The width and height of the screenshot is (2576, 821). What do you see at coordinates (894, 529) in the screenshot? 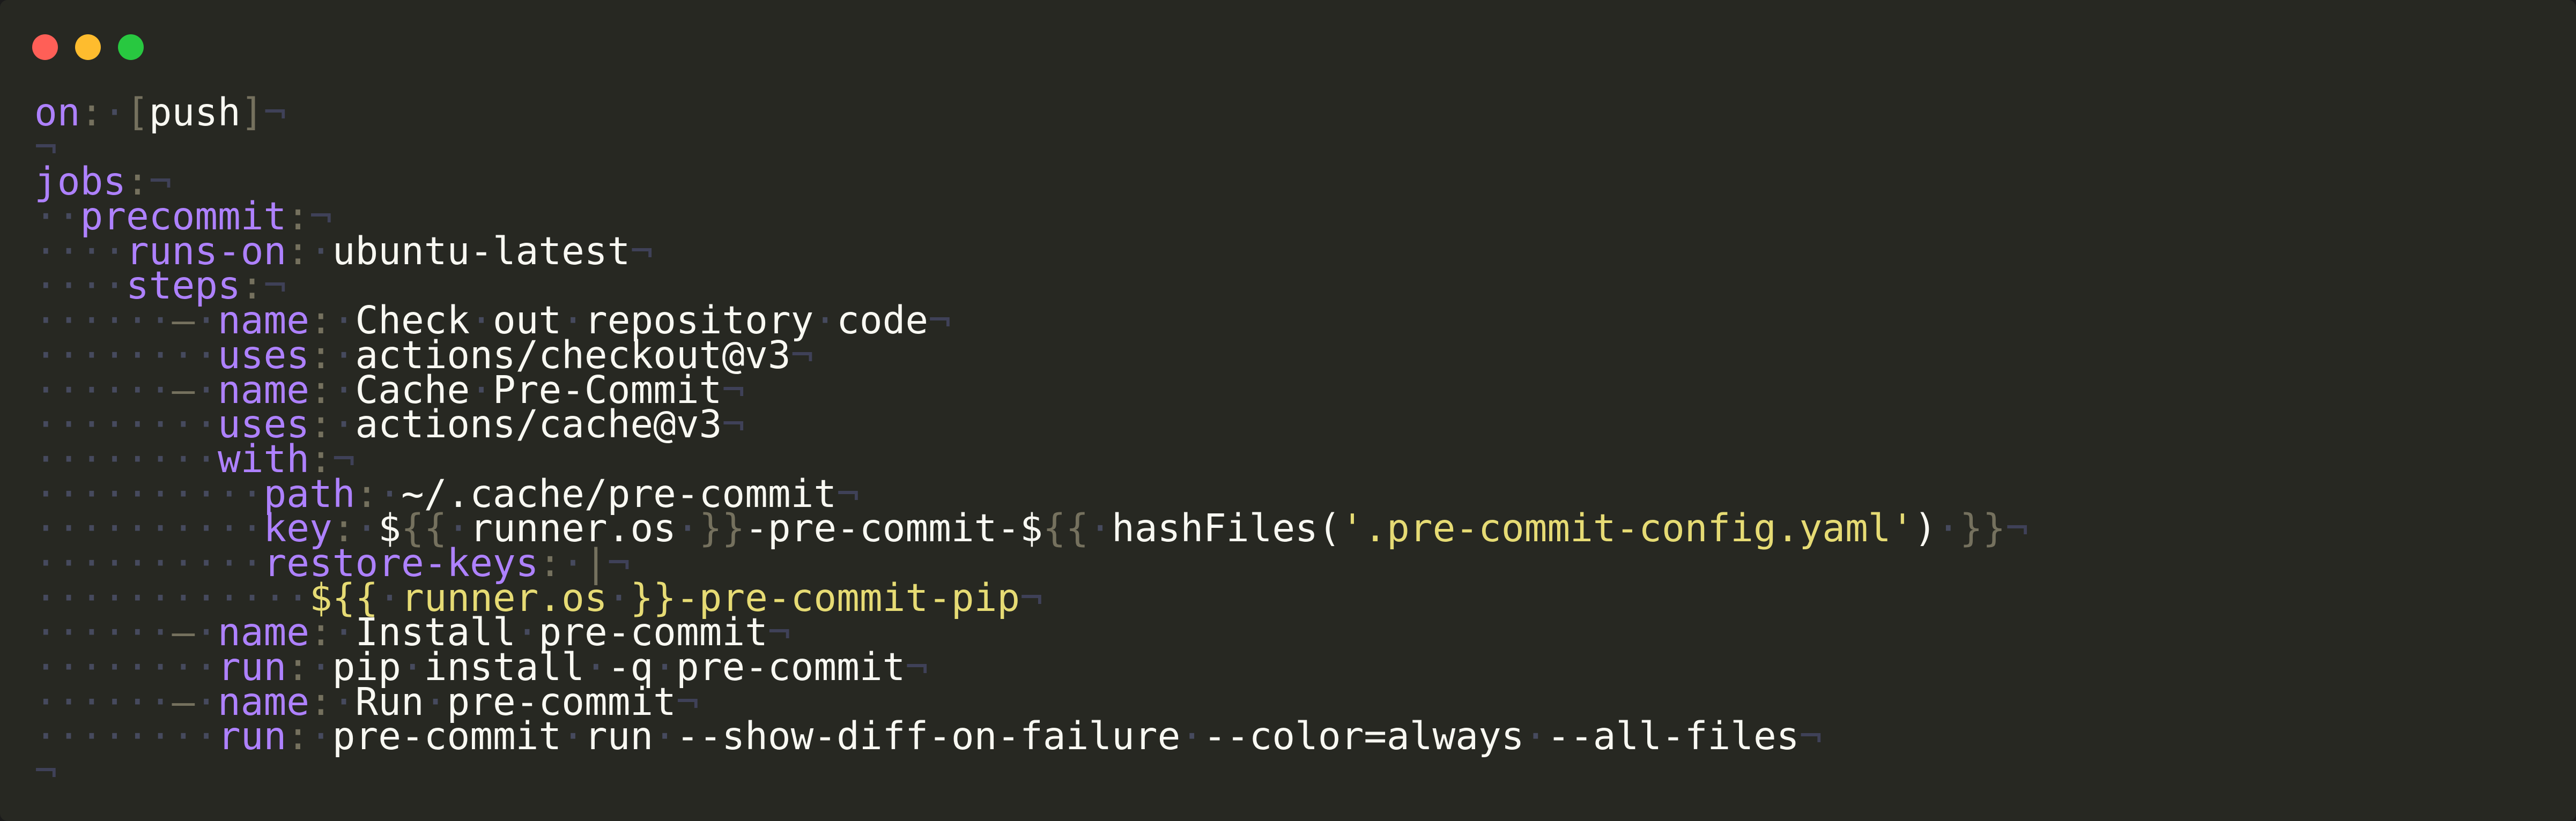
I see `yaml-value: -pre-commit-$` at bounding box center [894, 529].